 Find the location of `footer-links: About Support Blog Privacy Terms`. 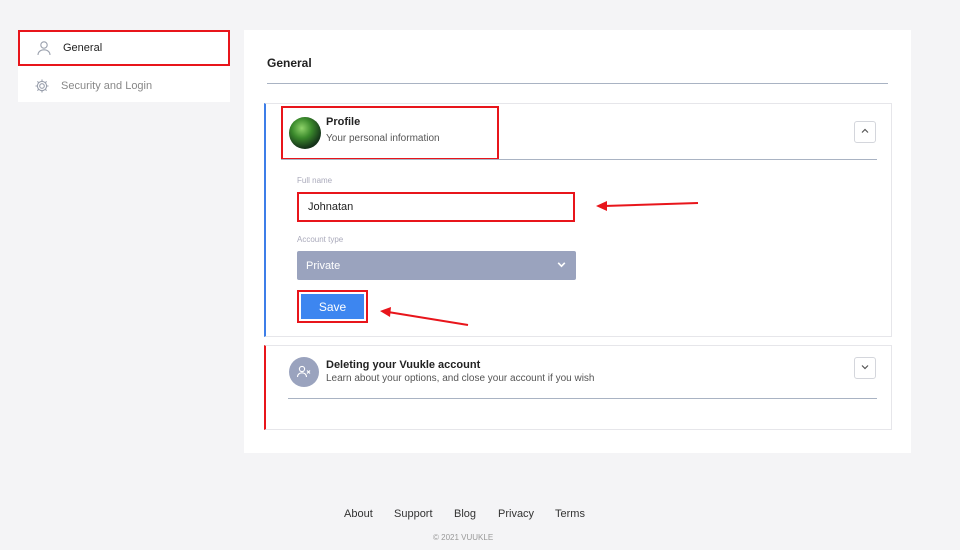

footer-links: About Support Blog Privacy Terms is located at coordinates (480, 516).